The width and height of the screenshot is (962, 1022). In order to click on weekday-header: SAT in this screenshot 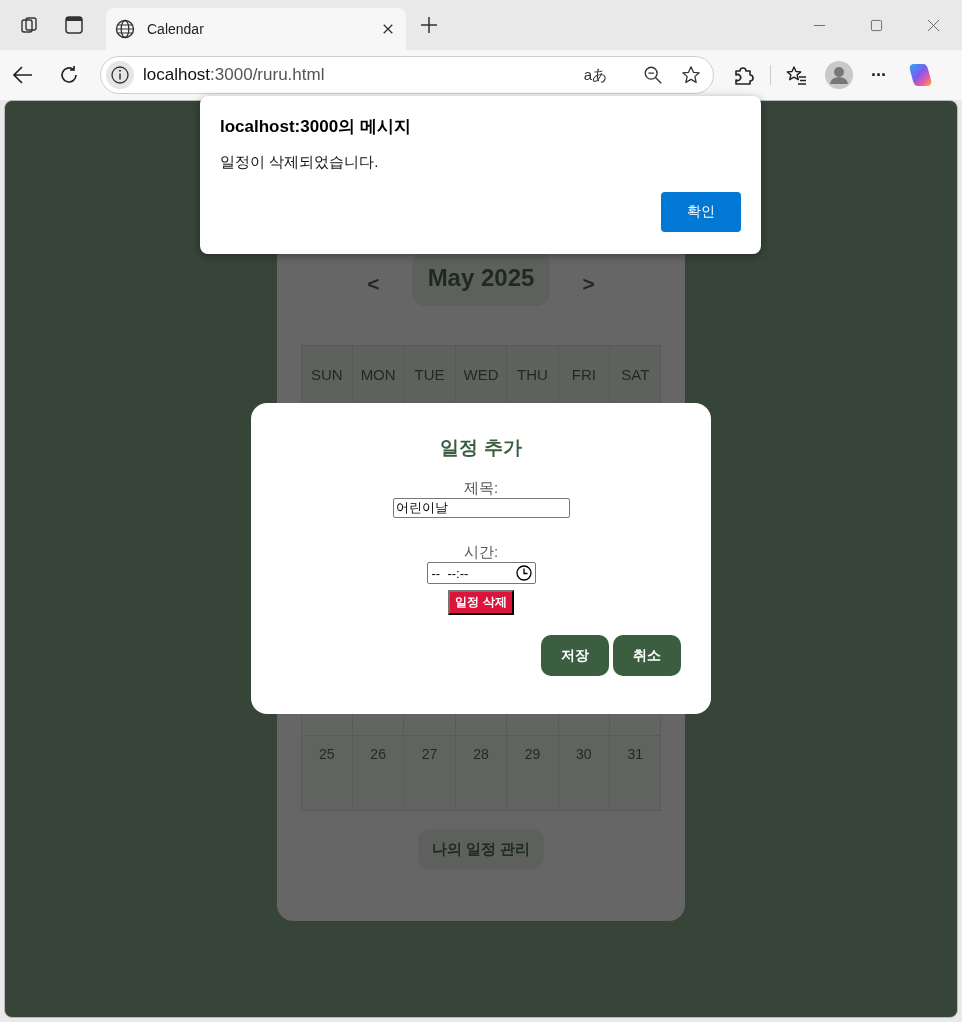, I will do `click(636, 375)`.